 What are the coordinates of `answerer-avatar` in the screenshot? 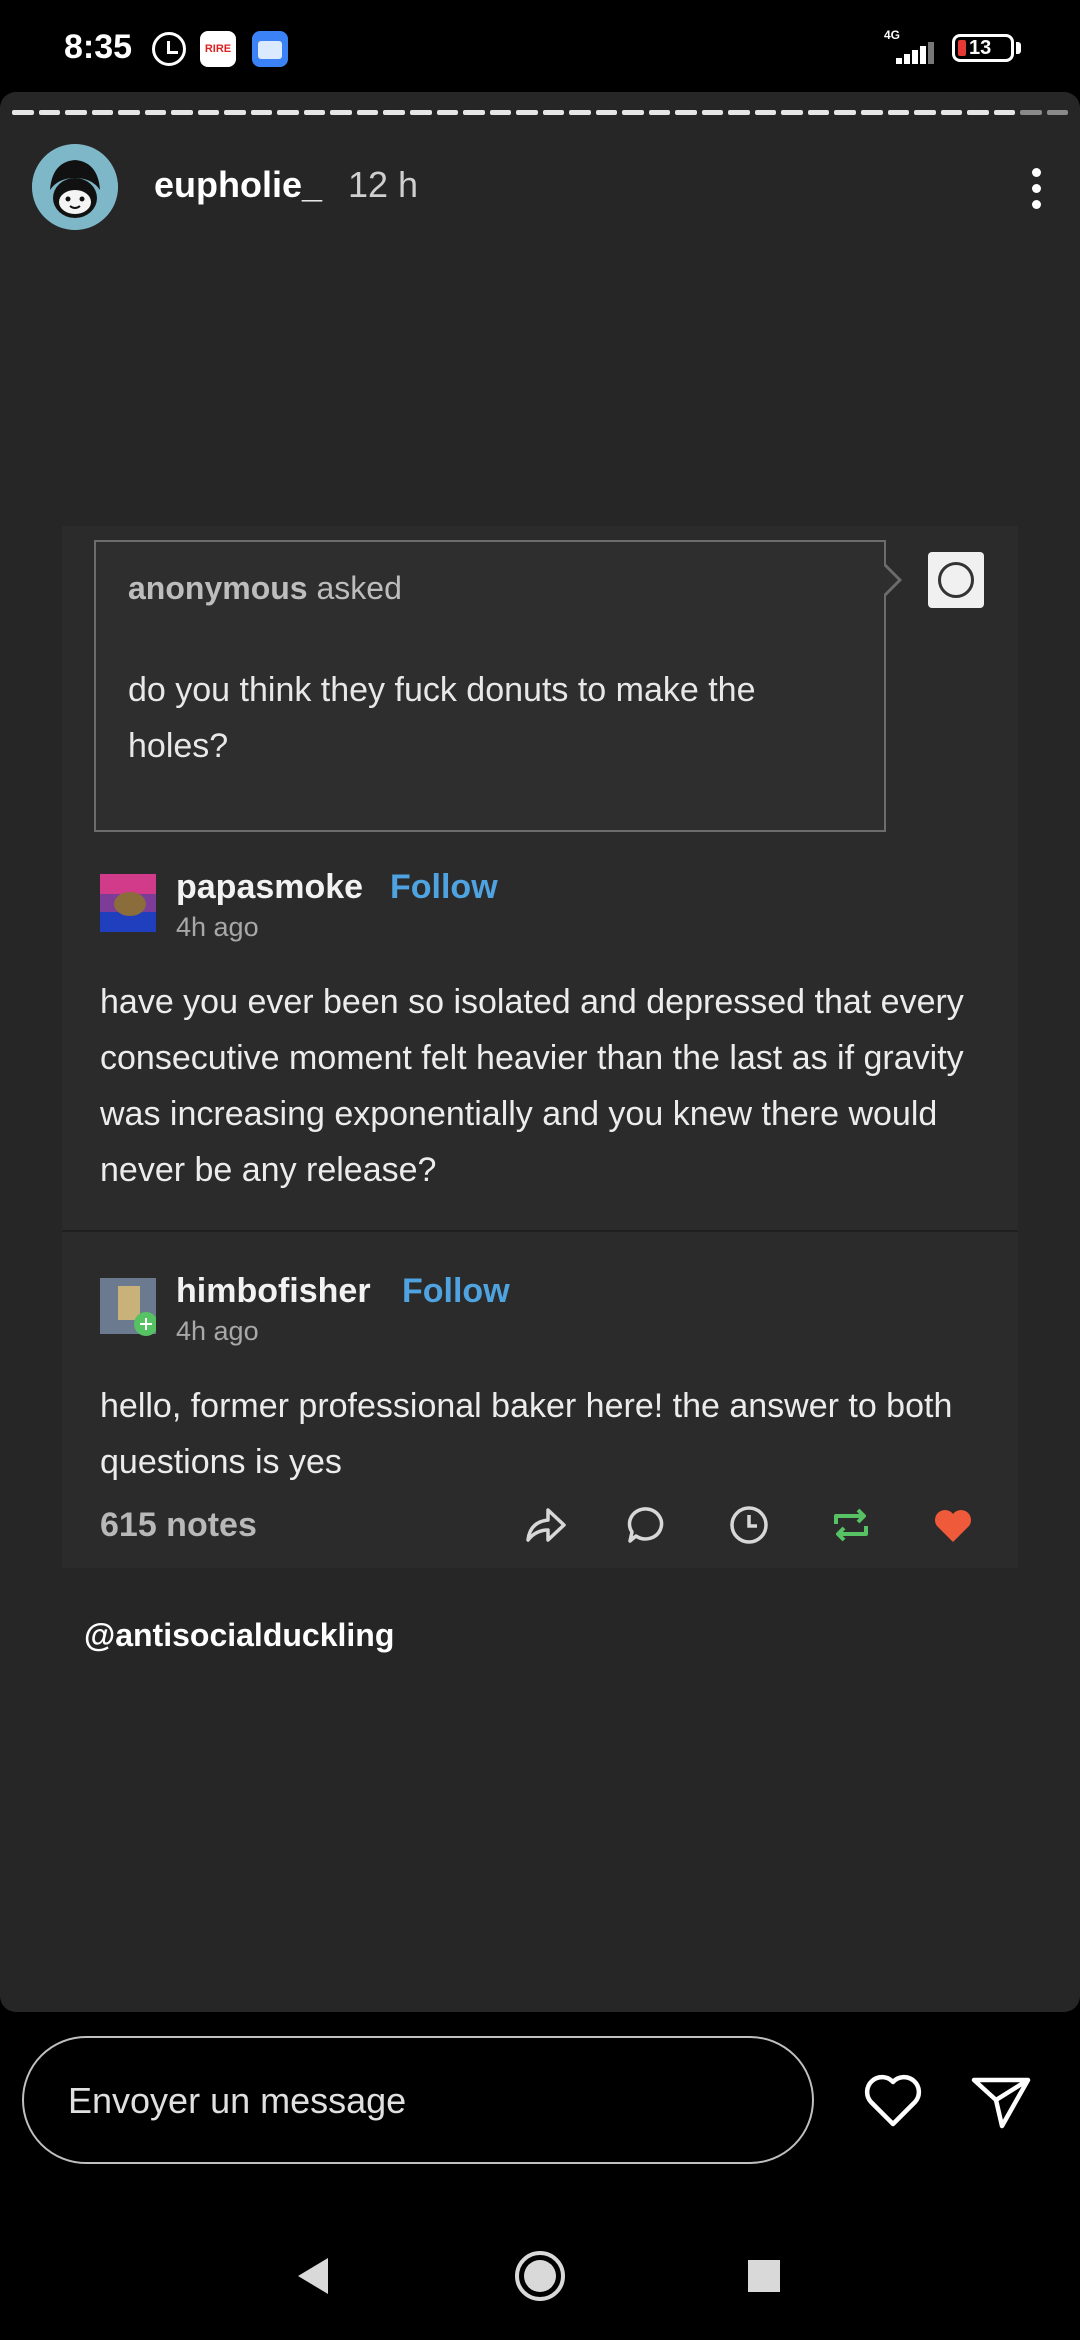 It's located at (956, 580).